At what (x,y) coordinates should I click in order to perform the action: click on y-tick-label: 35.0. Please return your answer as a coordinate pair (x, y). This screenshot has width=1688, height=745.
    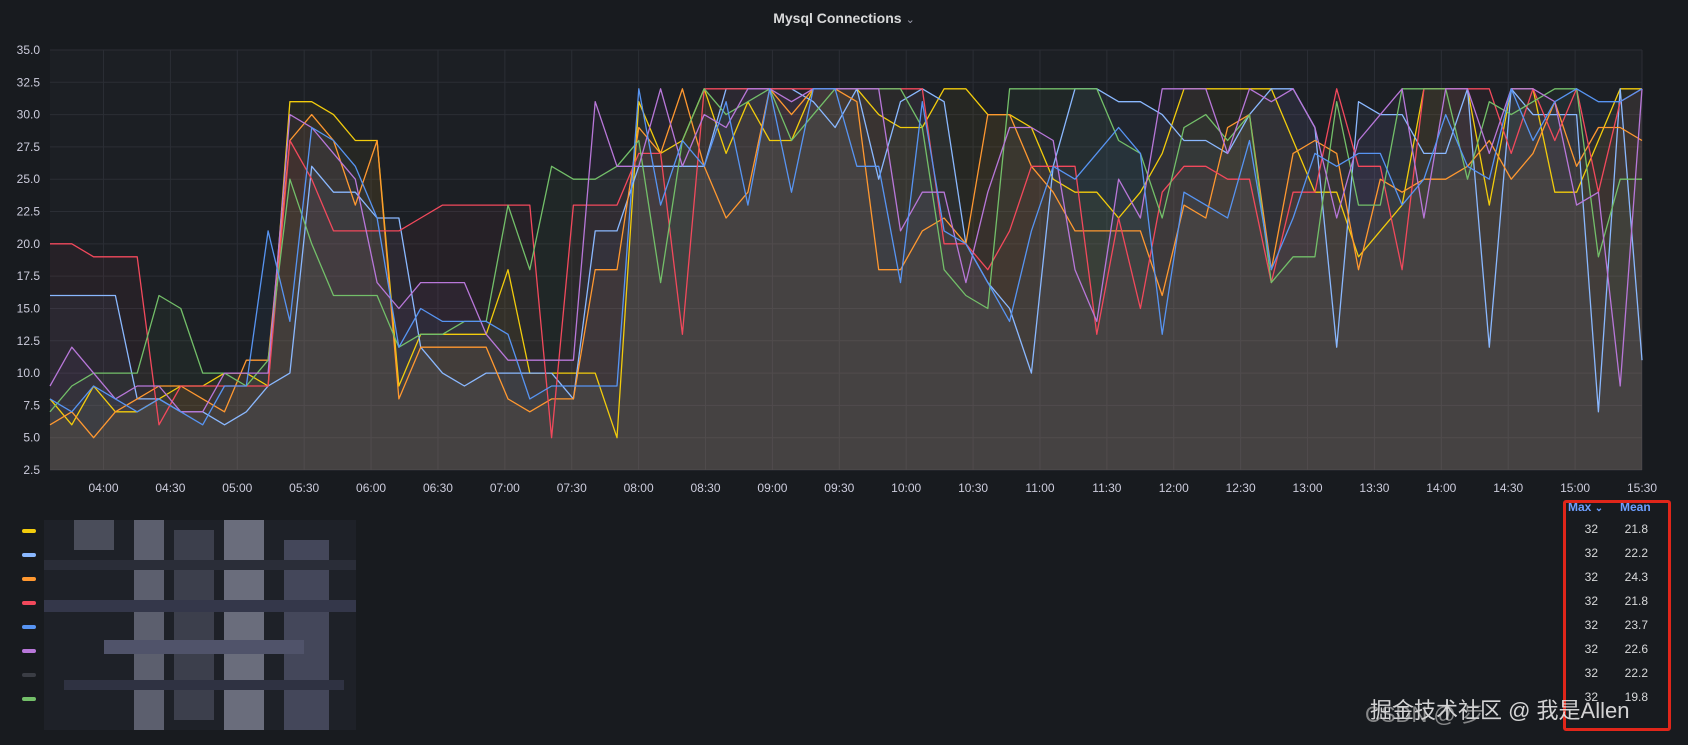
    Looking at the image, I should click on (29, 50).